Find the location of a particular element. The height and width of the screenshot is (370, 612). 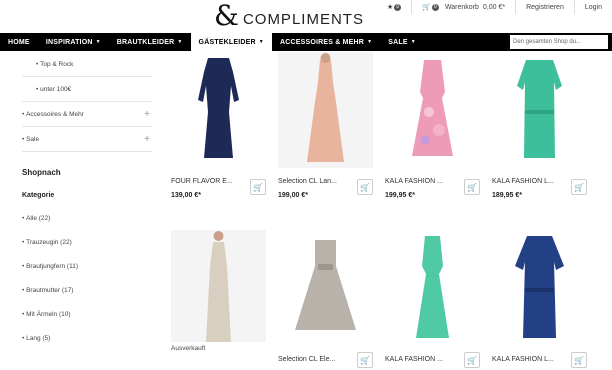

sidebar-subitem: • unter 100€ is located at coordinates (87, 89).